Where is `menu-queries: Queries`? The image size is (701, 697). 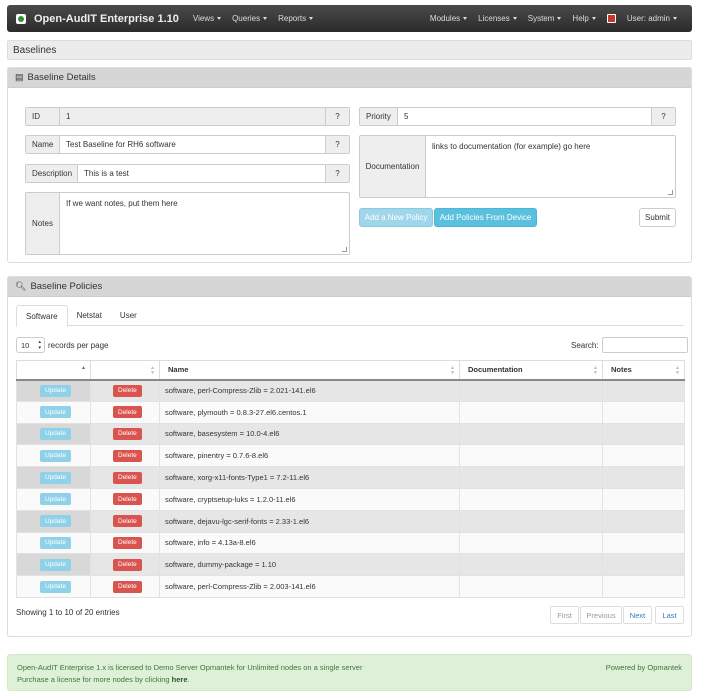 menu-queries: Queries is located at coordinates (250, 18).